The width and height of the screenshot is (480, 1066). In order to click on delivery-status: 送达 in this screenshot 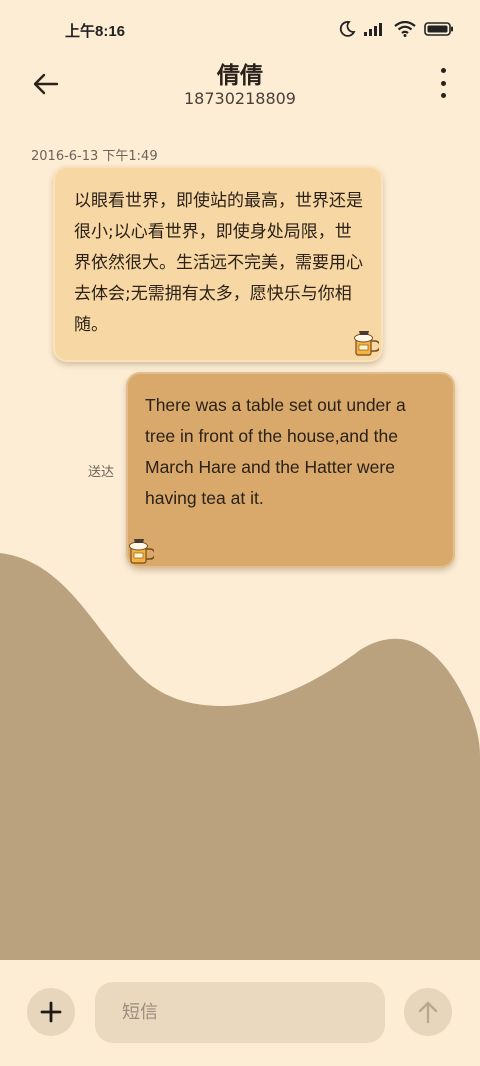, I will do `click(101, 472)`.